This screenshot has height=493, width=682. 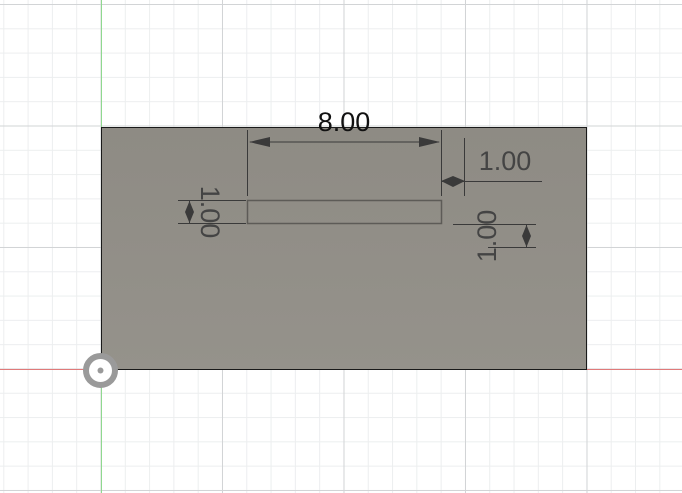 I want to click on dimension-value-slot-length: 8.00, so click(x=344, y=122).